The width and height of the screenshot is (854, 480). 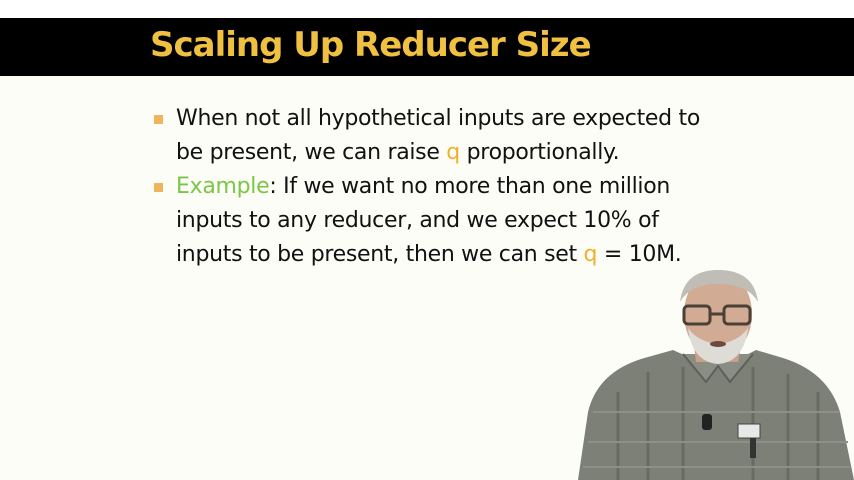 What do you see at coordinates (427, 9) in the screenshot?
I see `top-strip` at bounding box center [427, 9].